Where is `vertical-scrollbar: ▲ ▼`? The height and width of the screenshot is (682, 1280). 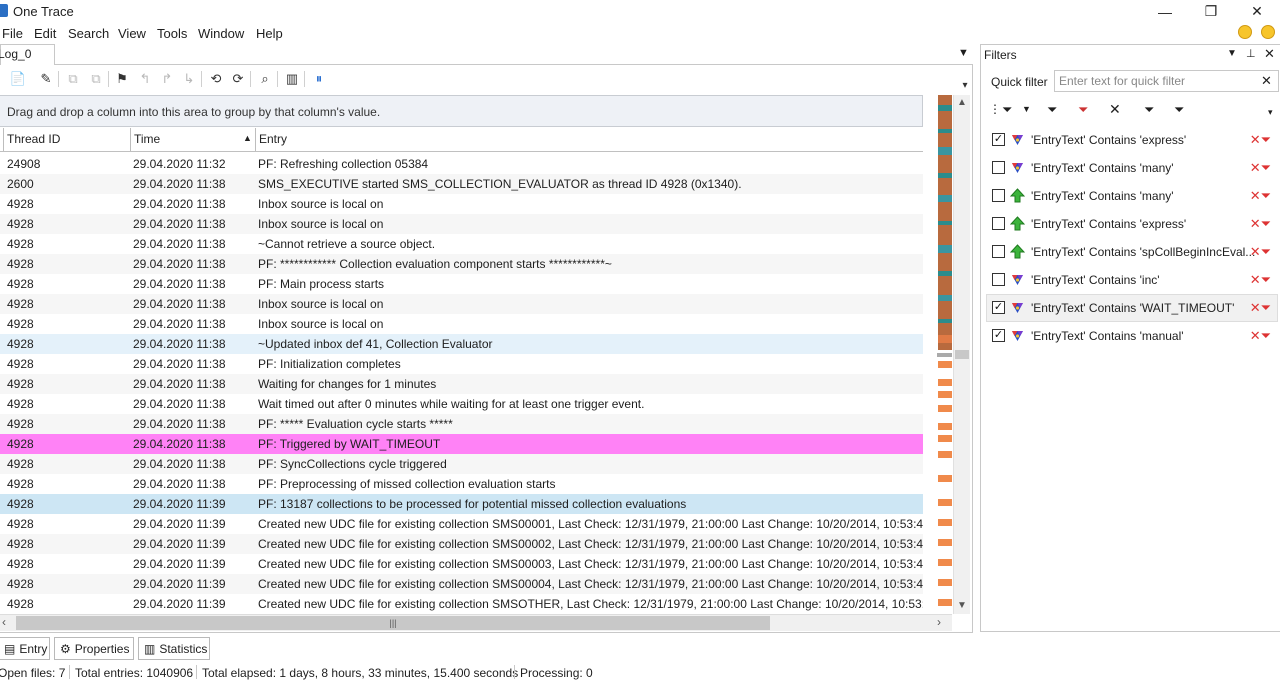 vertical-scrollbar: ▲ ▼ is located at coordinates (961, 354).